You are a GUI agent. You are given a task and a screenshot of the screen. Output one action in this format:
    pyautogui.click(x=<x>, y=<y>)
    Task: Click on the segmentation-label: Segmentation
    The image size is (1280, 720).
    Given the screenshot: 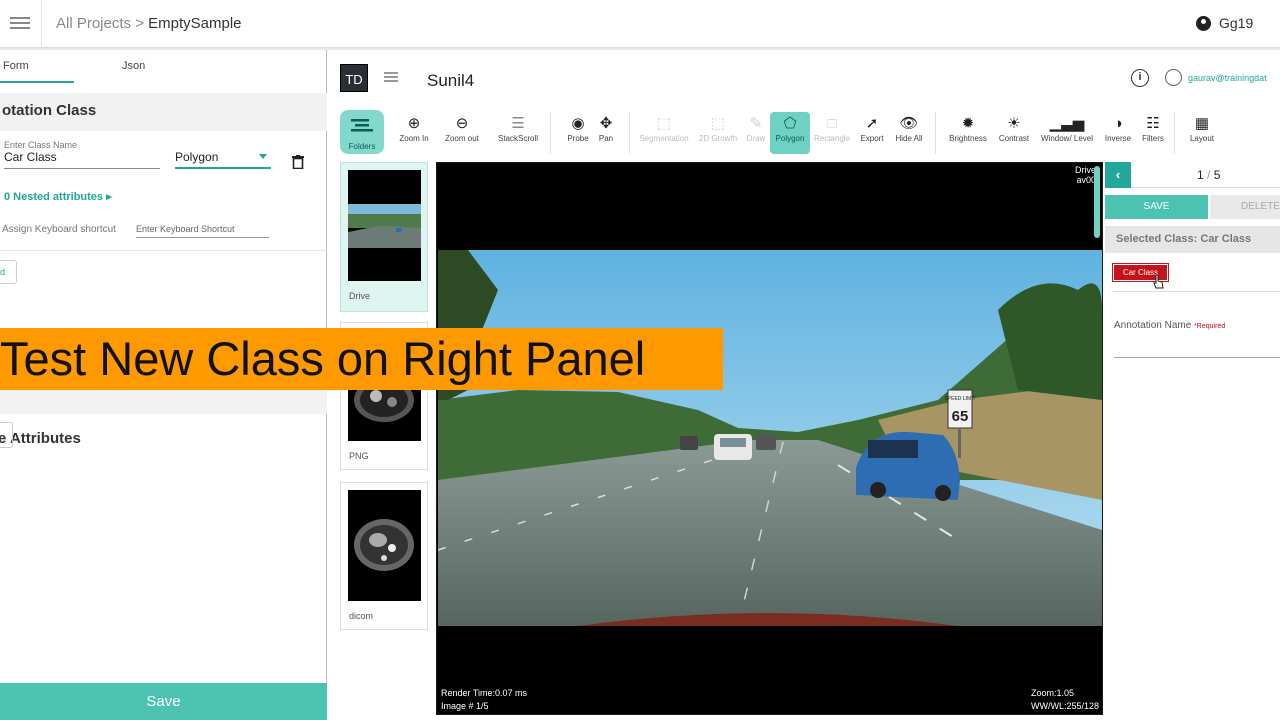 What is the action you would take?
    pyautogui.click(x=664, y=138)
    